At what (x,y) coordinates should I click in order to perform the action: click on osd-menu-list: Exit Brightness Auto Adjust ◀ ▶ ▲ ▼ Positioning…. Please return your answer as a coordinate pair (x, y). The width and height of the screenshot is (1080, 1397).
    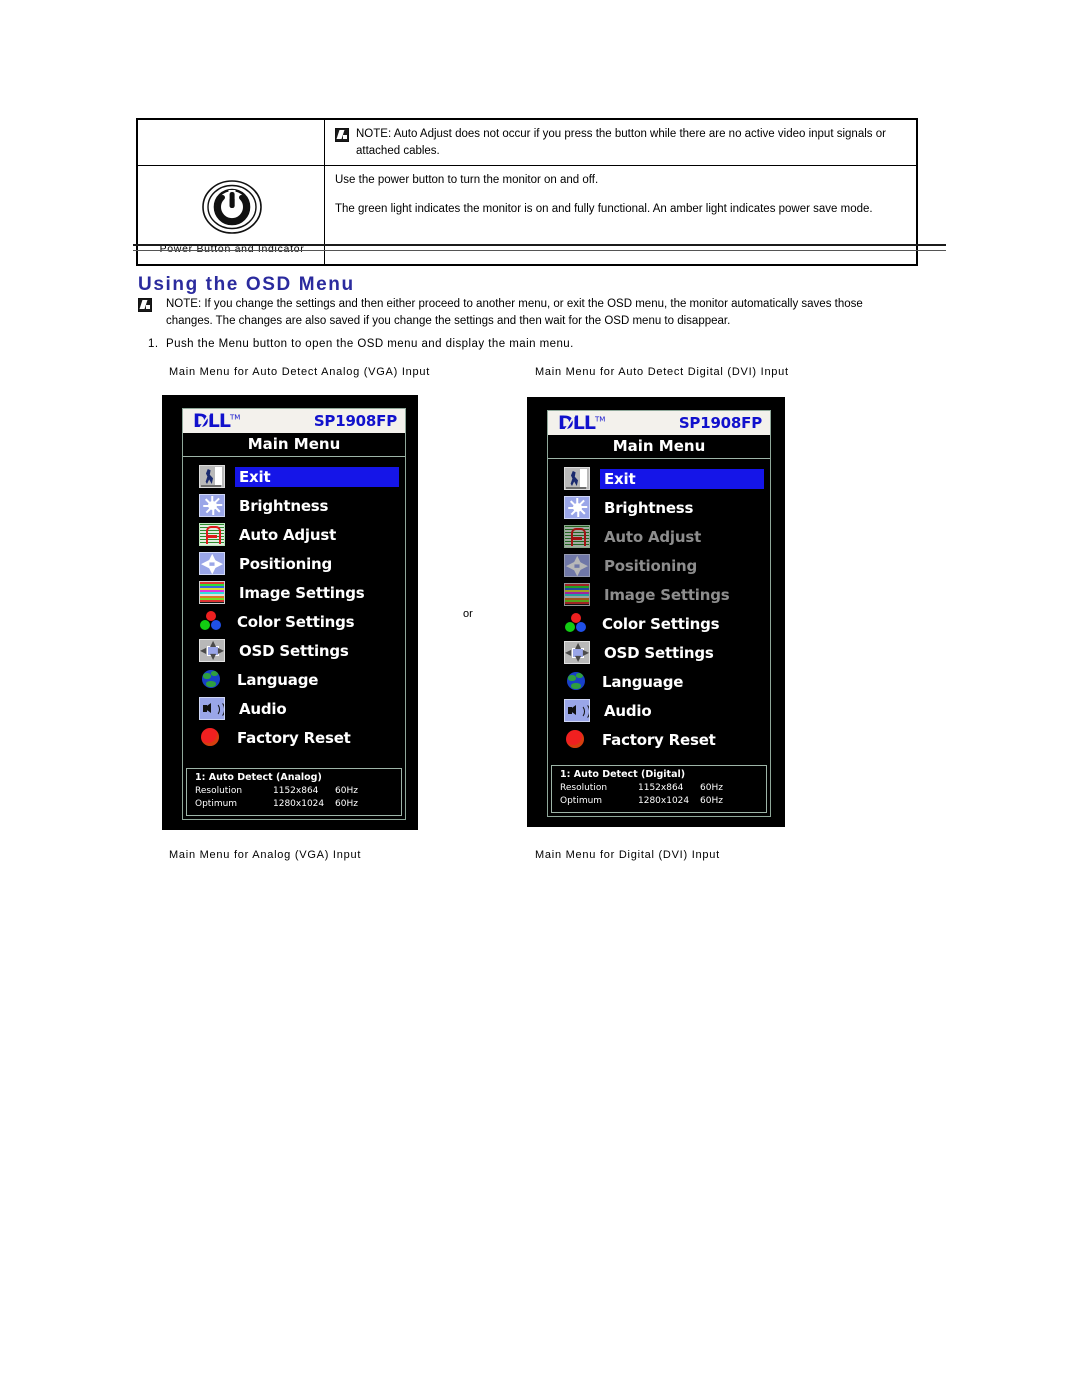
    Looking at the image, I should click on (659, 610).